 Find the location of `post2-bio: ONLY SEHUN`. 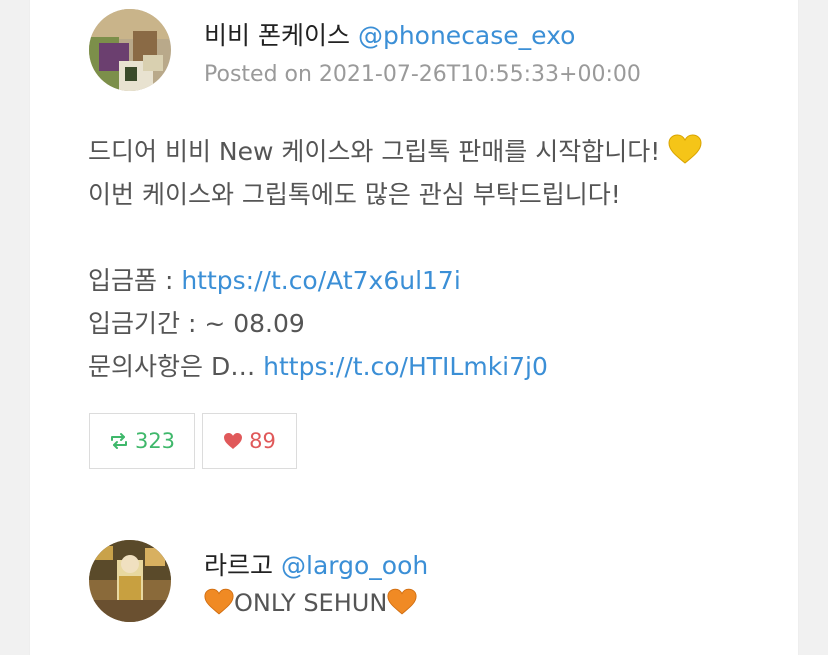

post2-bio: ONLY SEHUN is located at coordinates (310, 604).